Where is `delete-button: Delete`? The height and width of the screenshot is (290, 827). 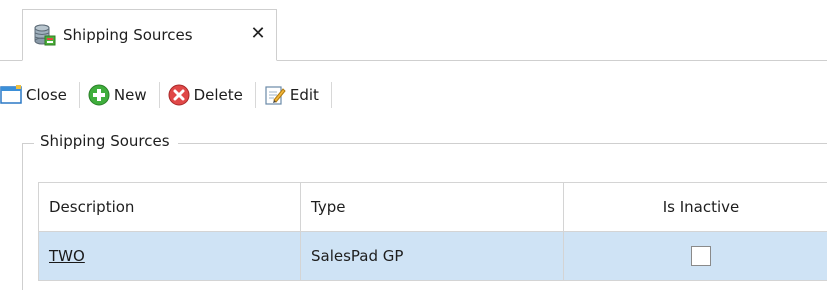
delete-button: Delete is located at coordinates (209, 95).